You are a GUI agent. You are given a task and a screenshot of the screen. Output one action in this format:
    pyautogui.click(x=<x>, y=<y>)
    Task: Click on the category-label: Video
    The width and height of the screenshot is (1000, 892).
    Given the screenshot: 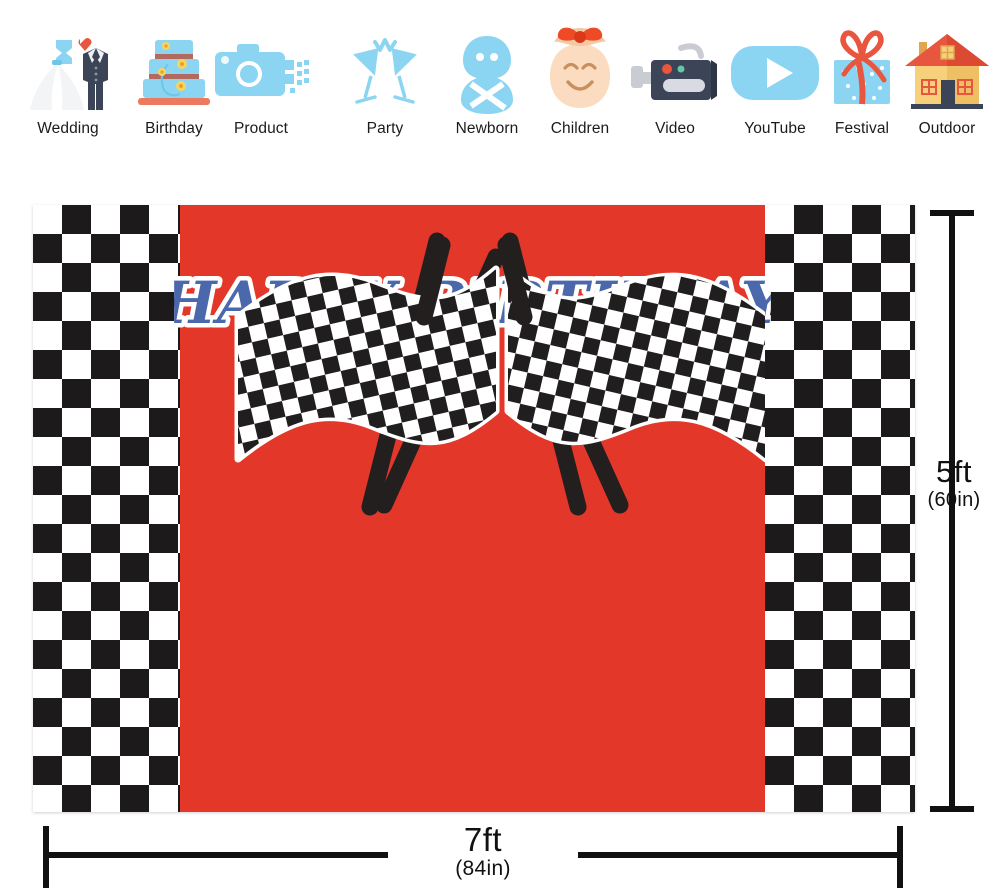 What is the action you would take?
    pyautogui.click(x=675, y=128)
    